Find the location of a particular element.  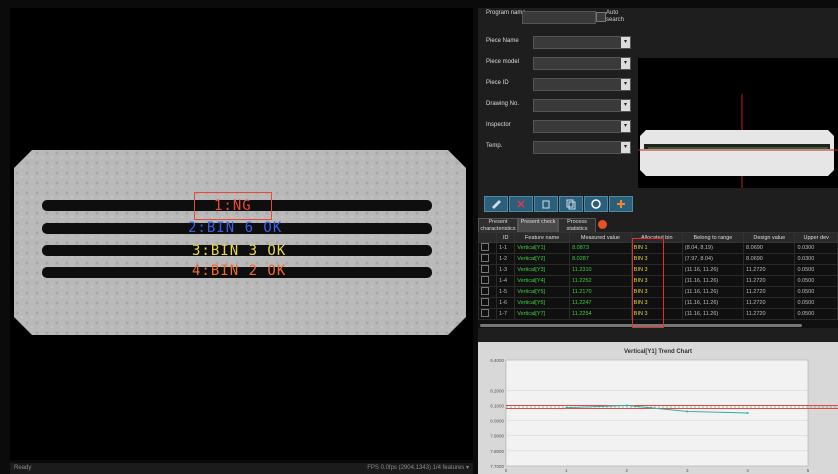

trash-button is located at coordinates (546, 204).